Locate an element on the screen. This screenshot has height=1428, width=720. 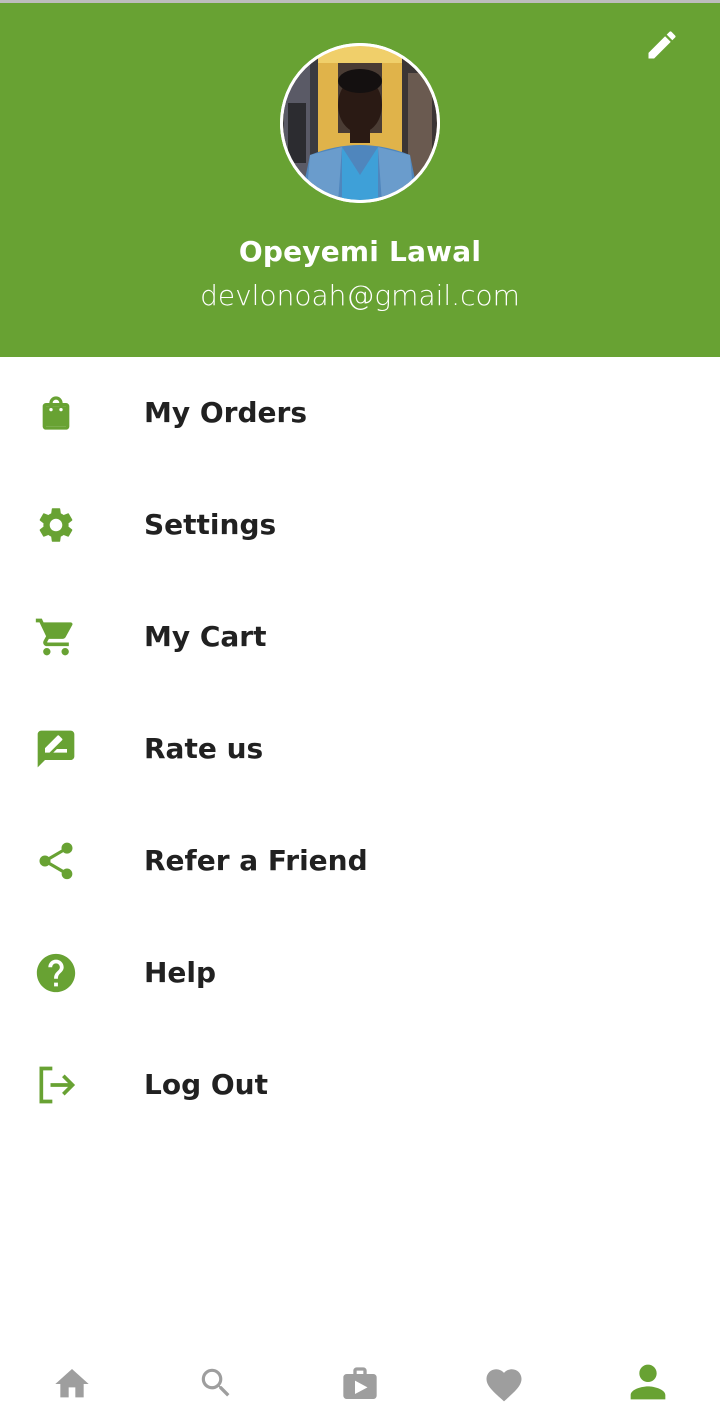
help-icon is located at coordinates (56, 973).